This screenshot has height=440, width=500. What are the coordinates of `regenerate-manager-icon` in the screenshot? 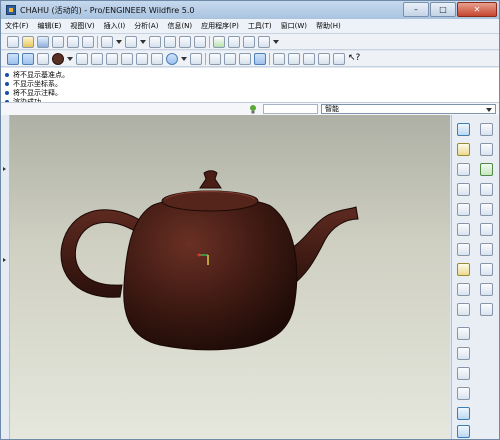 It's located at (234, 41).